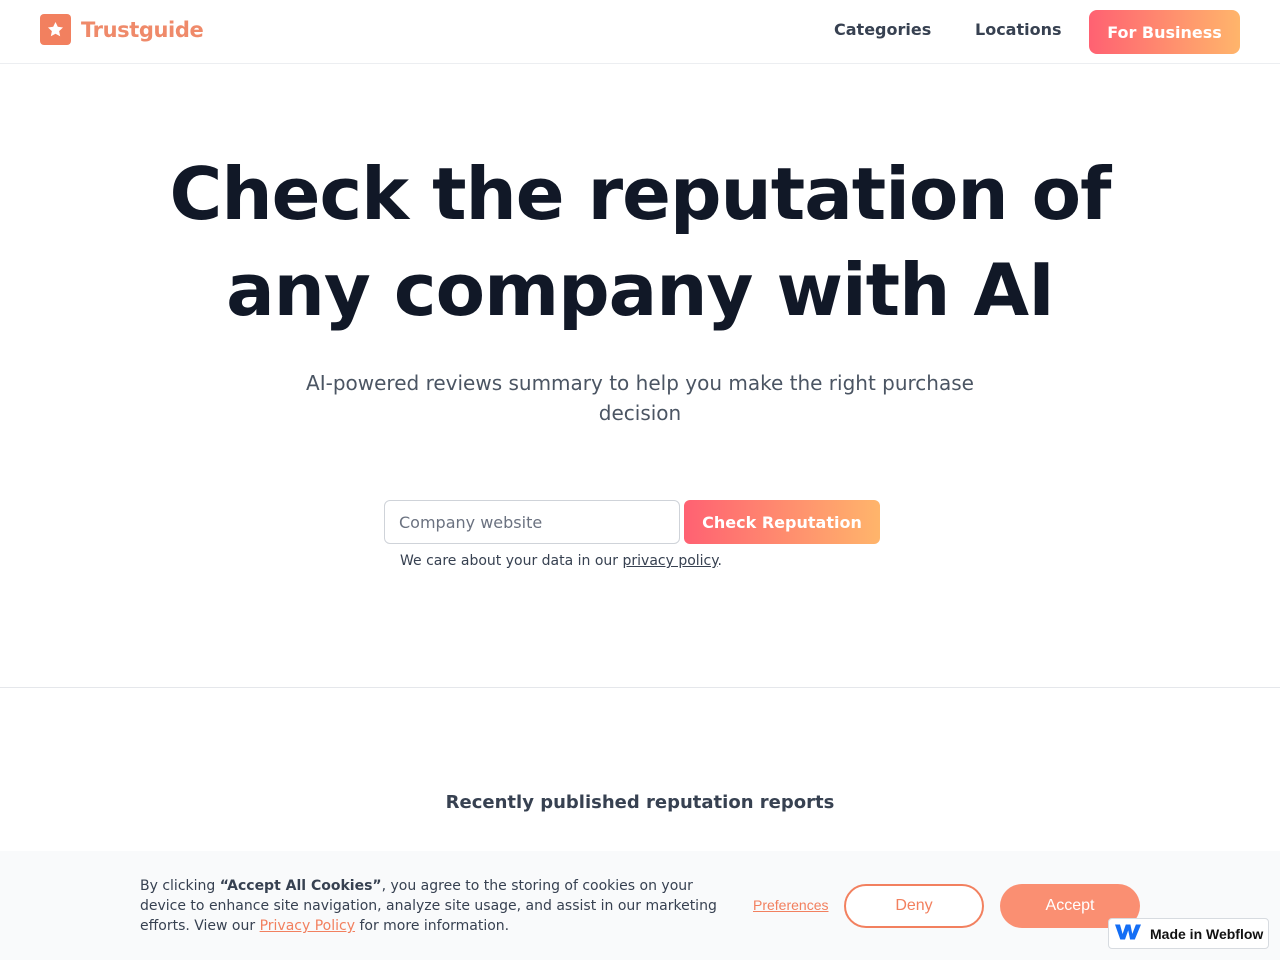  Describe the element at coordinates (882, 29) in the screenshot. I see `nav-categories: Categories` at that location.